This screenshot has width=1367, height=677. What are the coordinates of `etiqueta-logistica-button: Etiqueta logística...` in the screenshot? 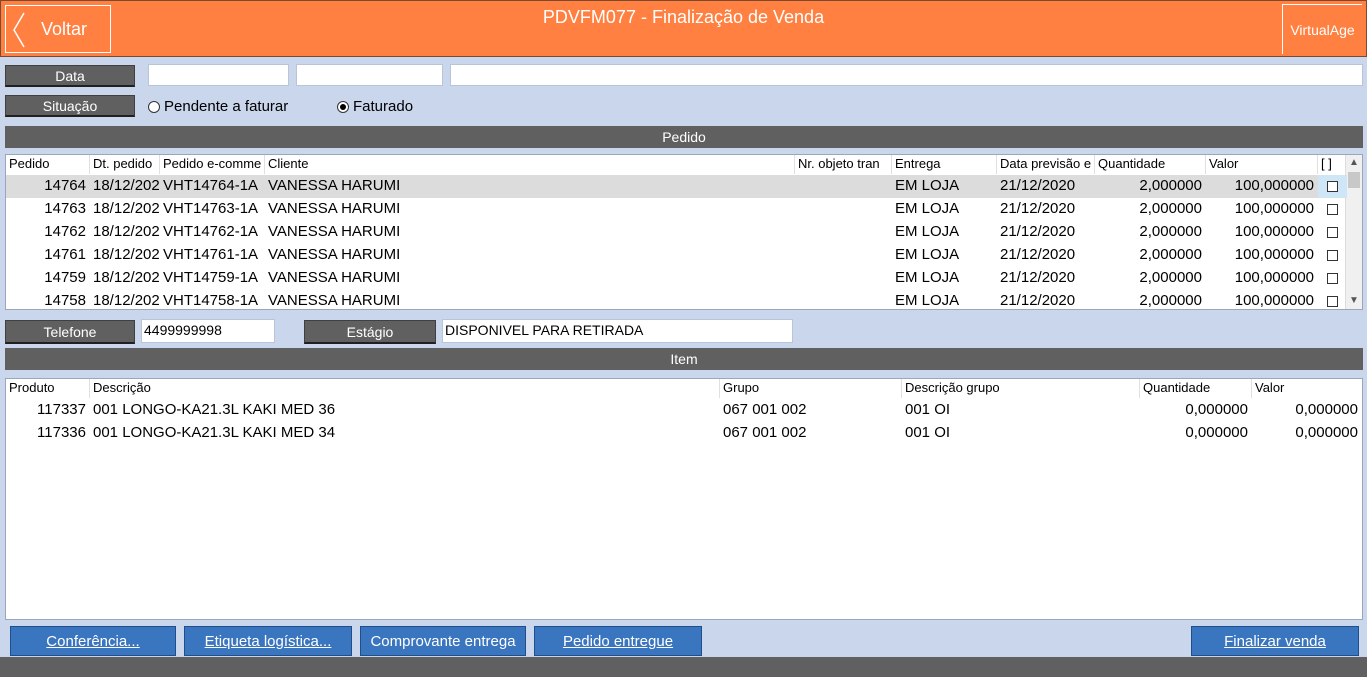 It's located at (268, 641).